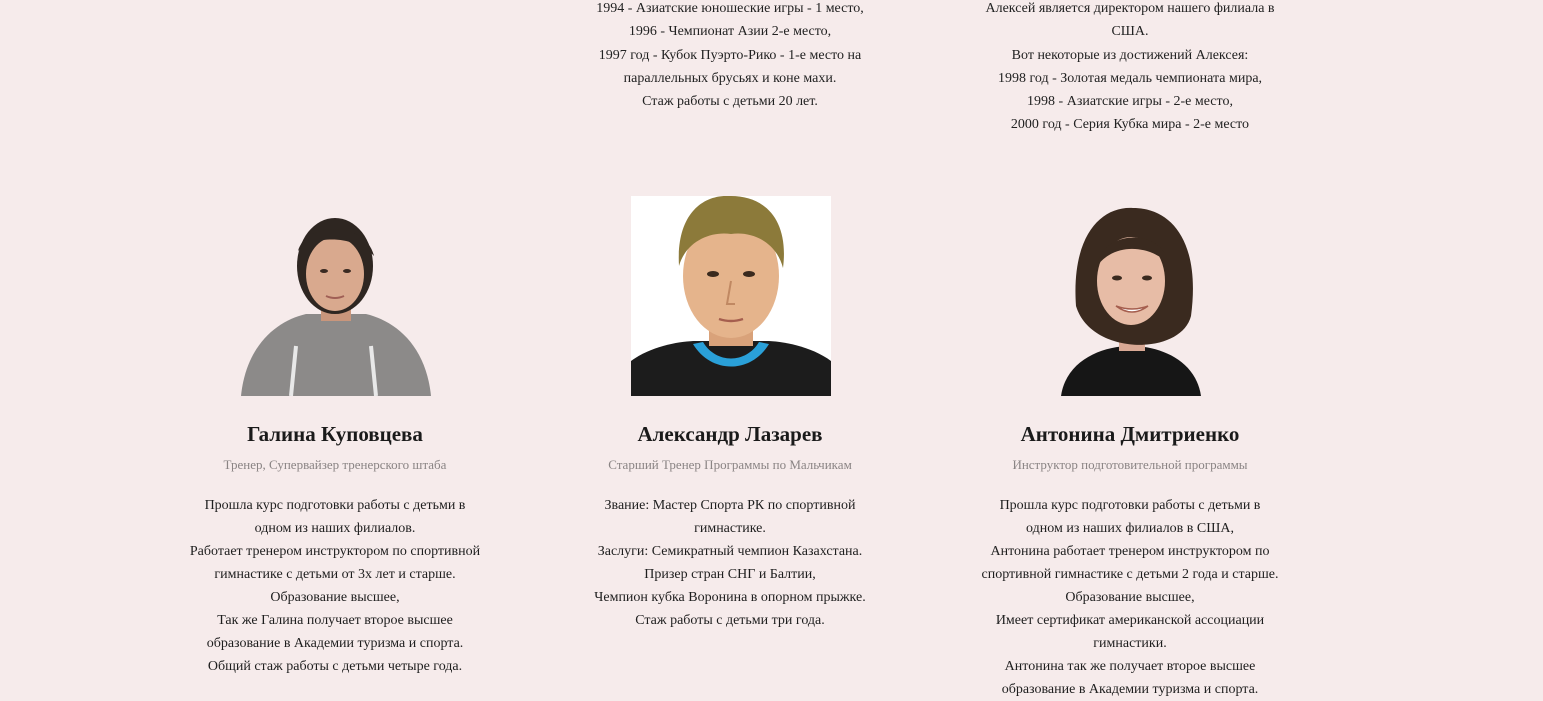  Describe the element at coordinates (730, 528) in the screenshot. I see `bio-line: гимнастике.` at that location.